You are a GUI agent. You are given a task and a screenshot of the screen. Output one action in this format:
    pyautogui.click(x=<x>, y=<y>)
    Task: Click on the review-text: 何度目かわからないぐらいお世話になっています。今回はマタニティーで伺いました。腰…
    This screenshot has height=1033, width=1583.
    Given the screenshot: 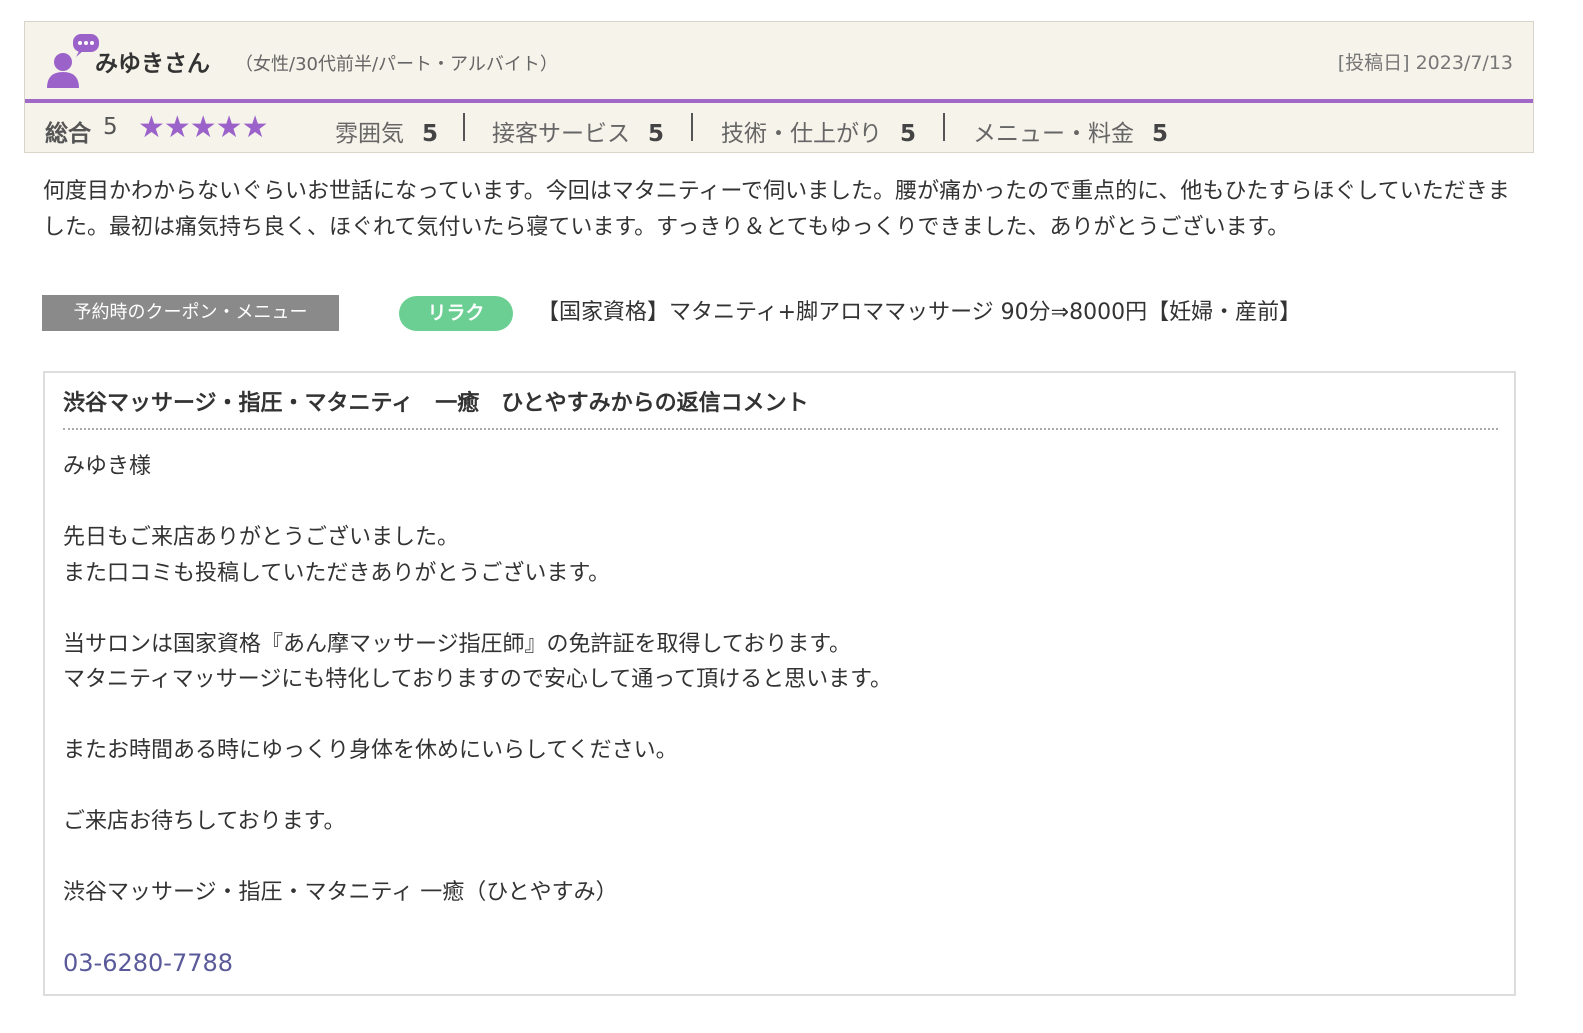 What is the action you would take?
    pyautogui.click(x=776, y=209)
    